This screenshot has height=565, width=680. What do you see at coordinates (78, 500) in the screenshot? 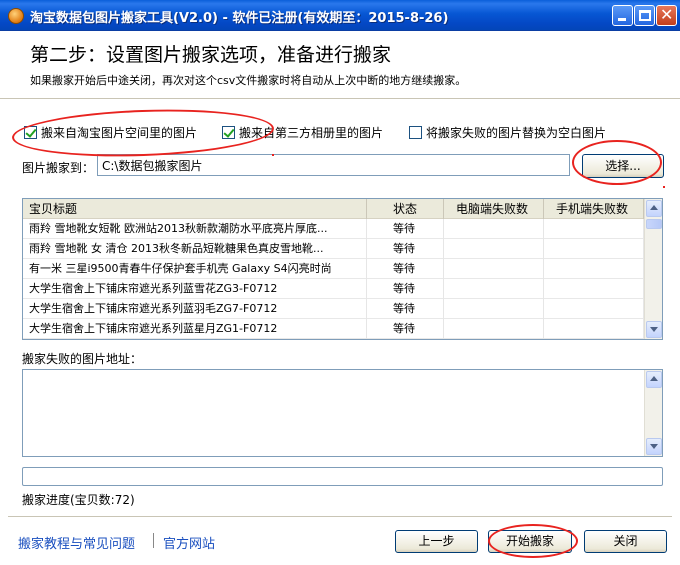
I see `progress-label: 搬家进度(宝贝数:72)` at bounding box center [78, 500].